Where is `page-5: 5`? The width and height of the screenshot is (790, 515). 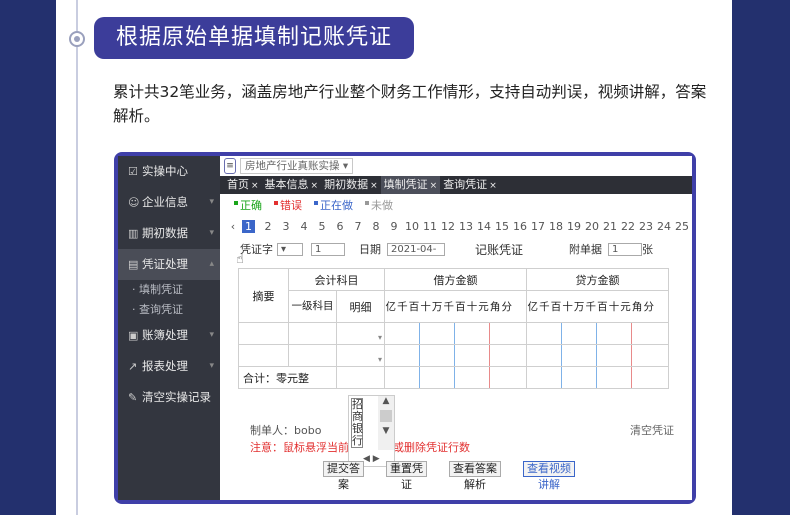 page-5: 5 is located at coordinates (322, 226).